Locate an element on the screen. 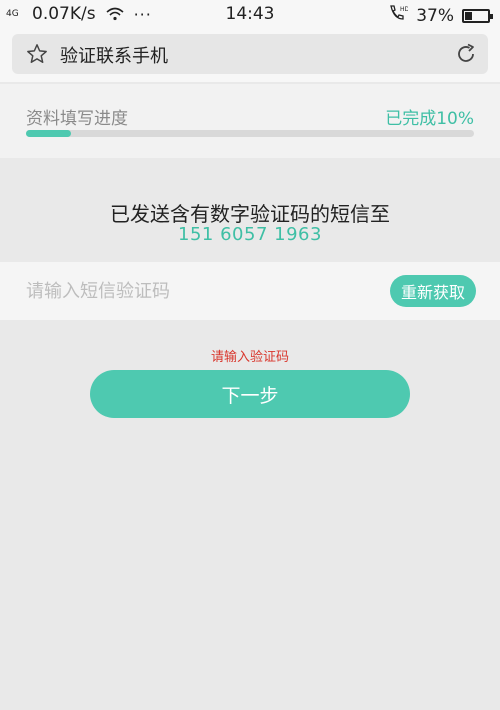  battery-level is located at coordinates (468, 15).